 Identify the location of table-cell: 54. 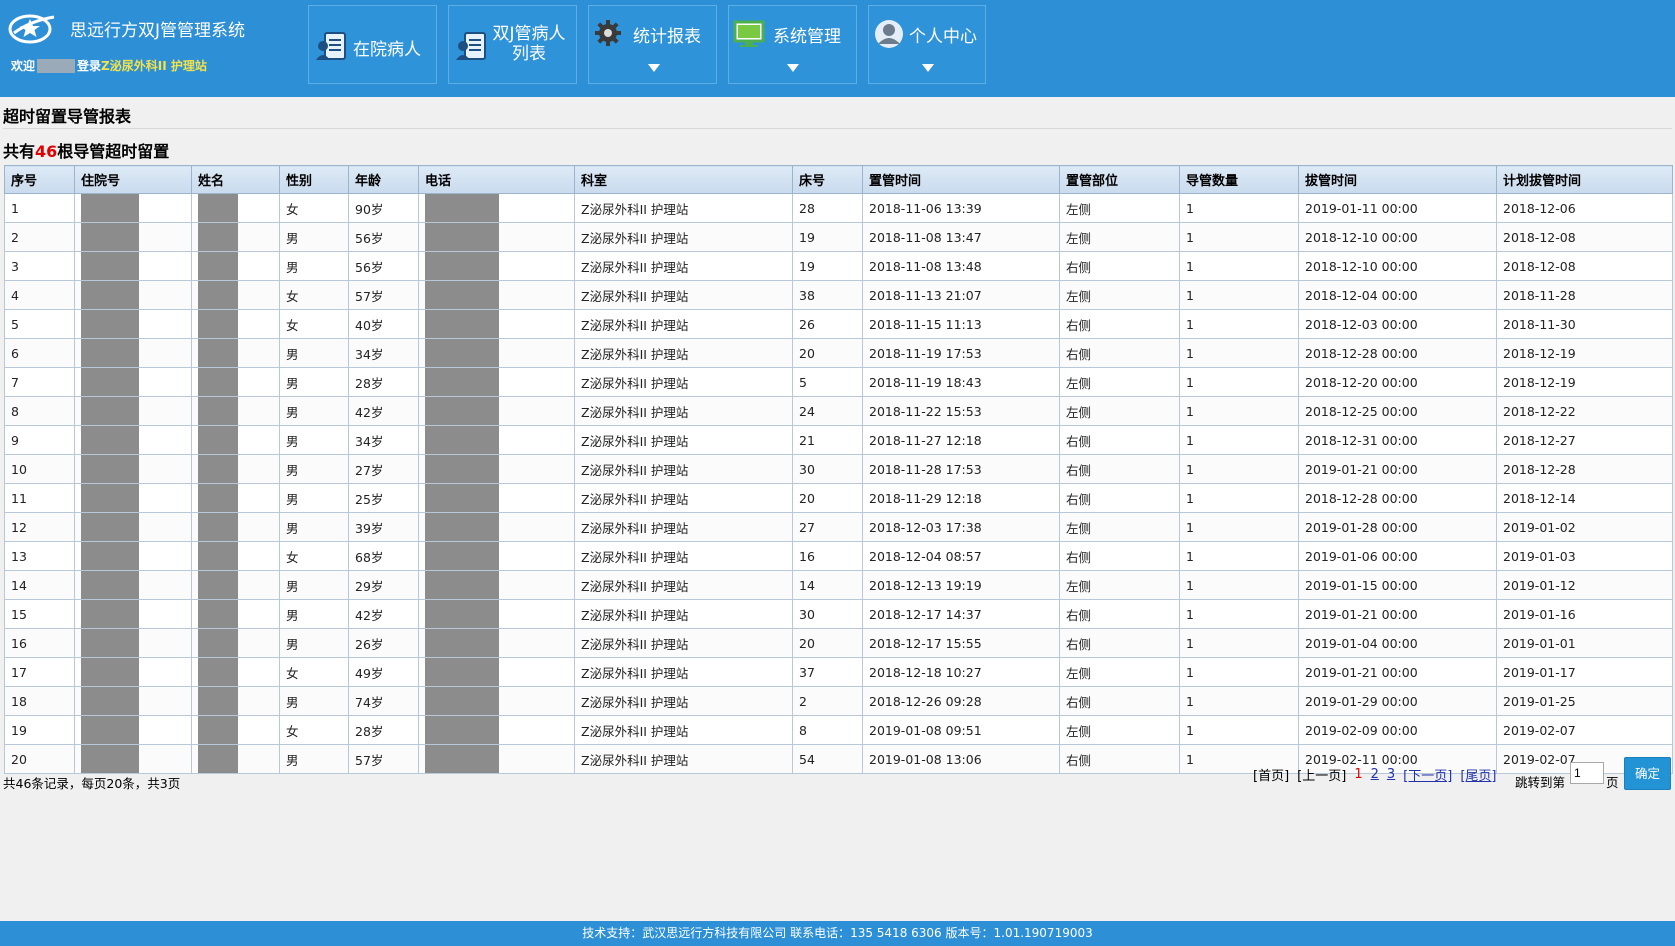
(827, 759).